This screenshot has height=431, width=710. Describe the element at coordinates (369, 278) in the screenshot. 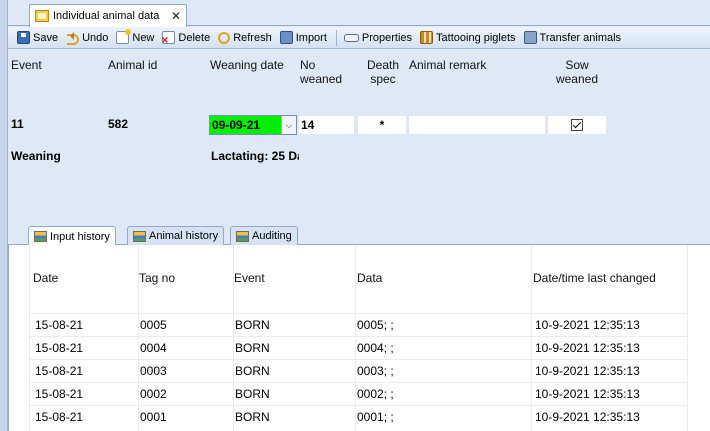

I see `column-header-data: Data` at that location.